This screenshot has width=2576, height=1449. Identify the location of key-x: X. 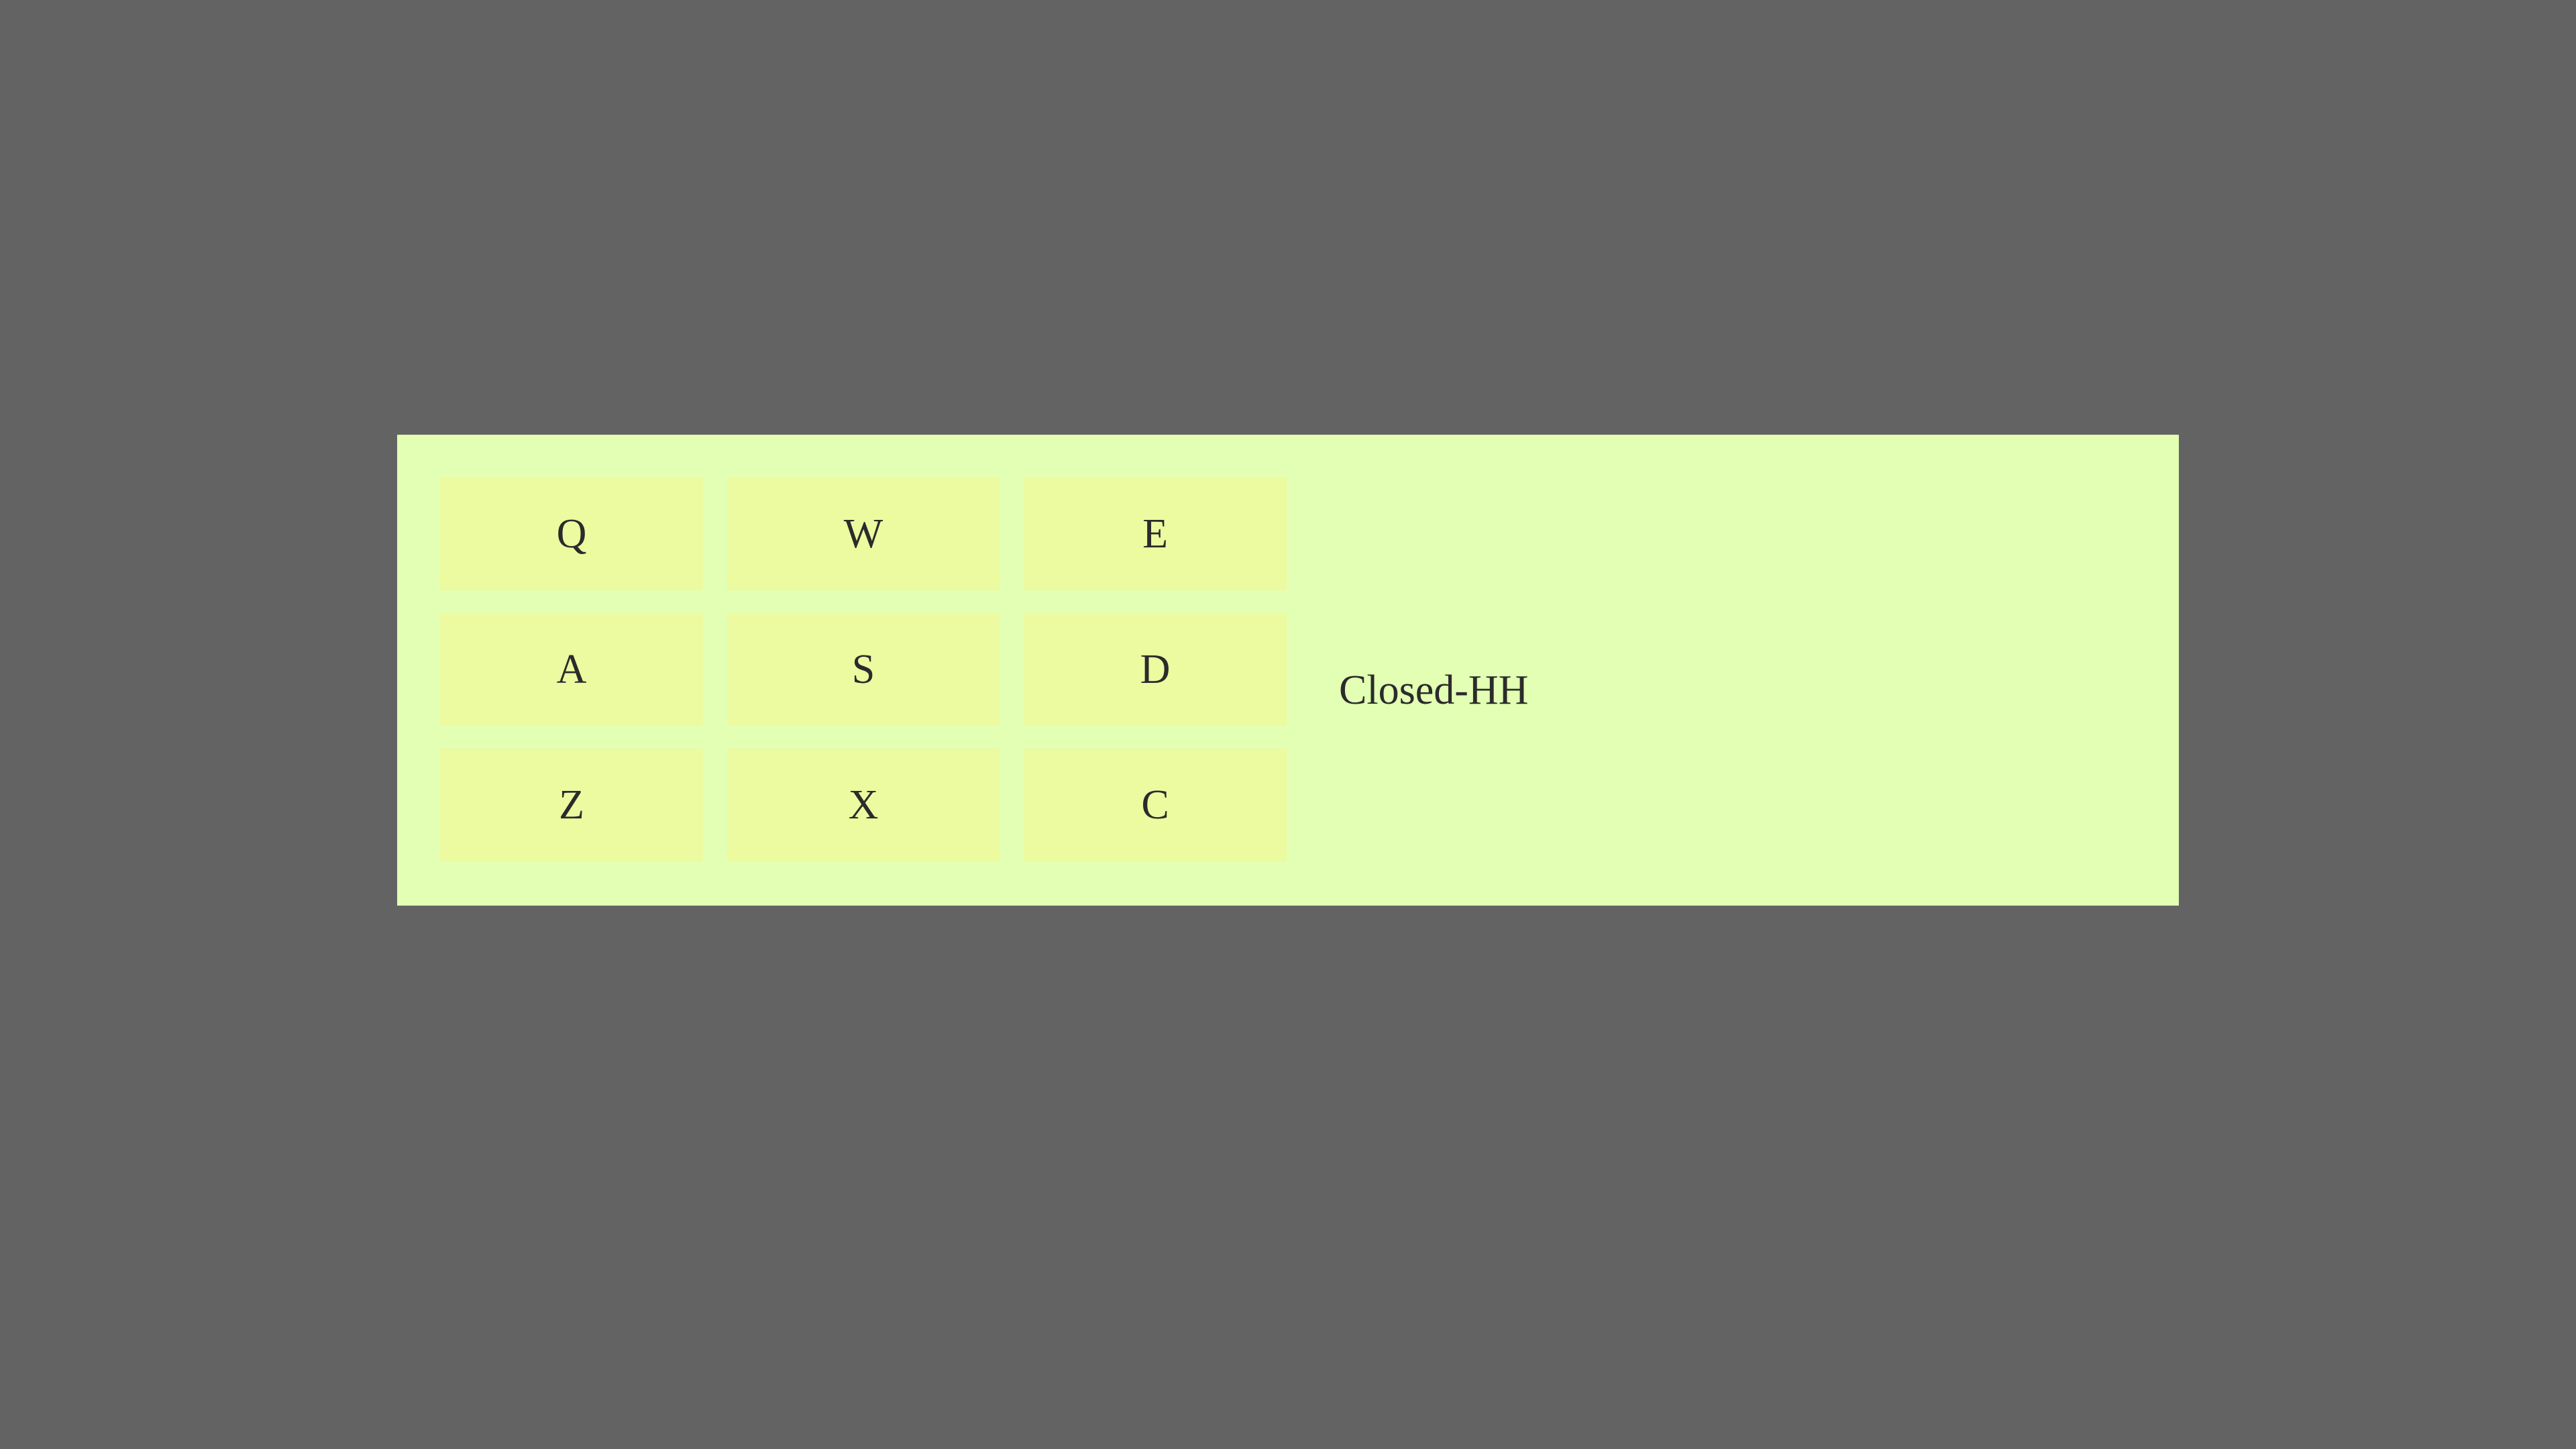
(863, 805).